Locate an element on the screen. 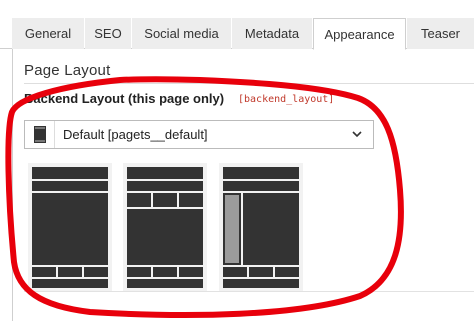 The width and height of the screenshot is (474, 321). layout-option-default is located at coordinates (70, 227).